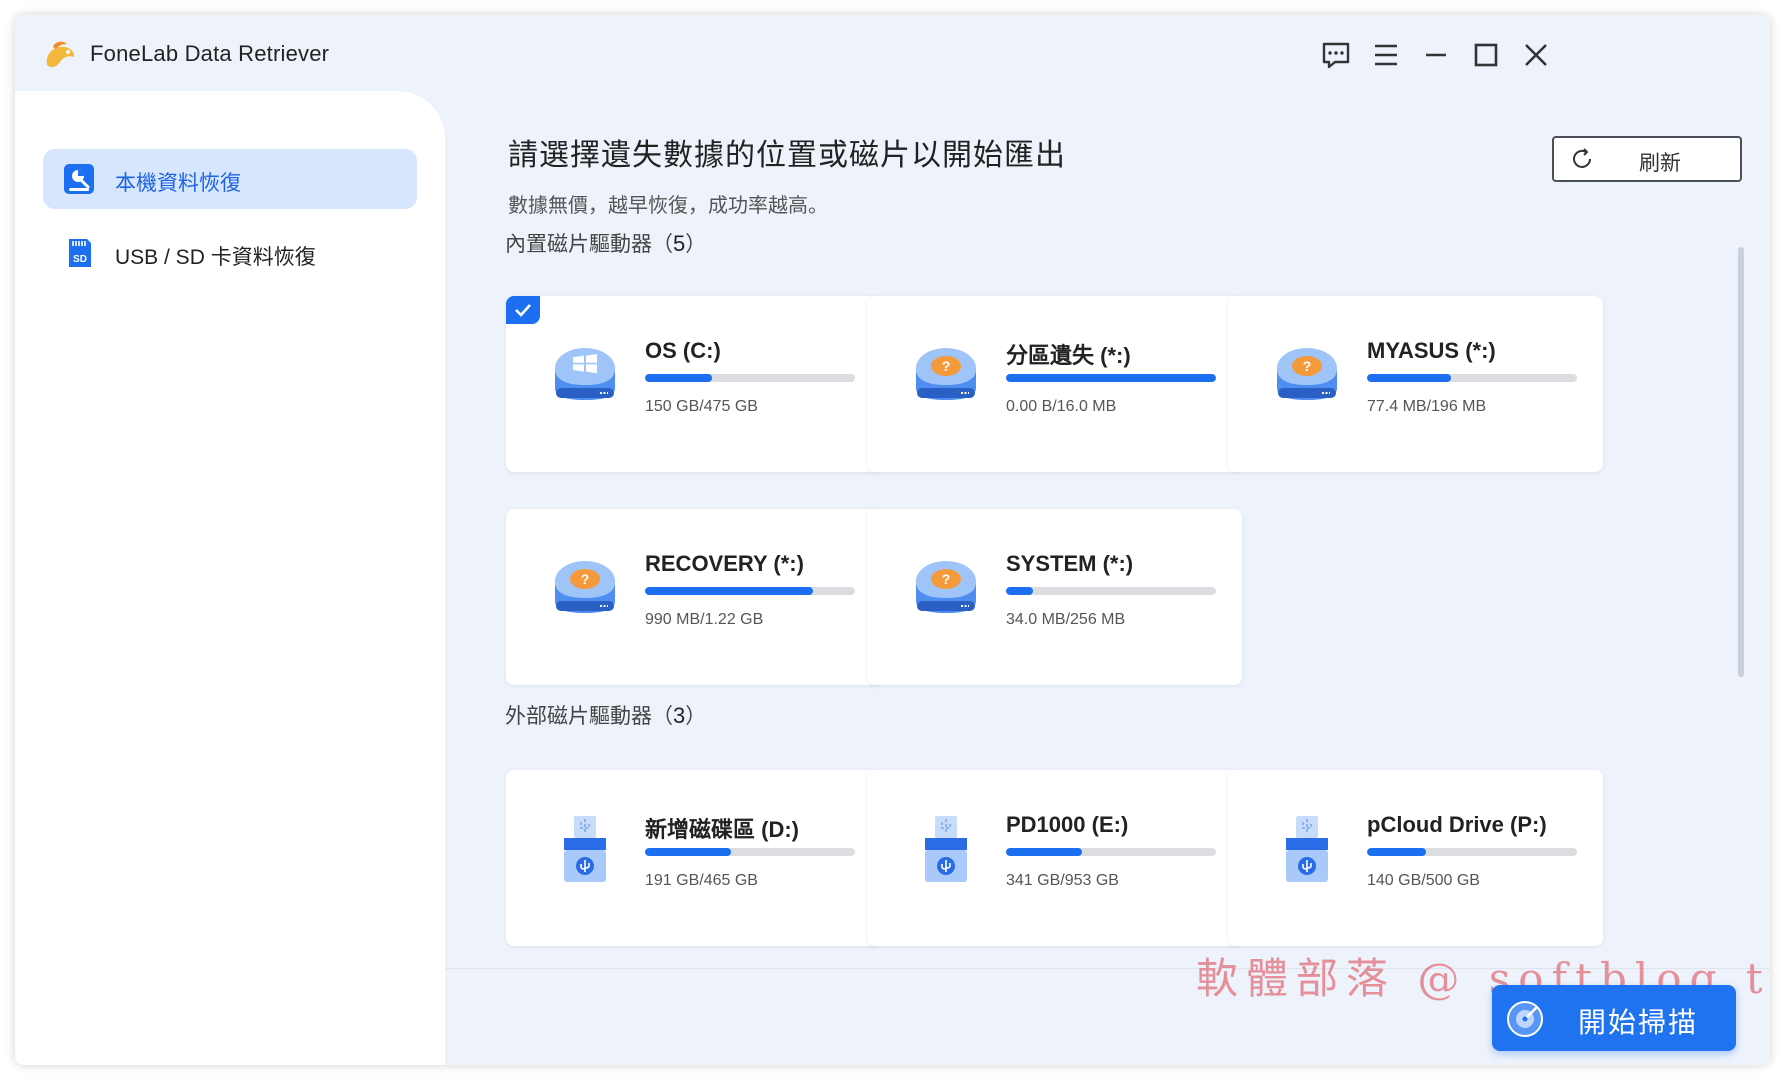 The width and height of the screenshot is (1785, 1080). What do you see at coordinates (80, 259) in the screenshot?
I see `svg-text: SD` at bounding box center [80, 259].